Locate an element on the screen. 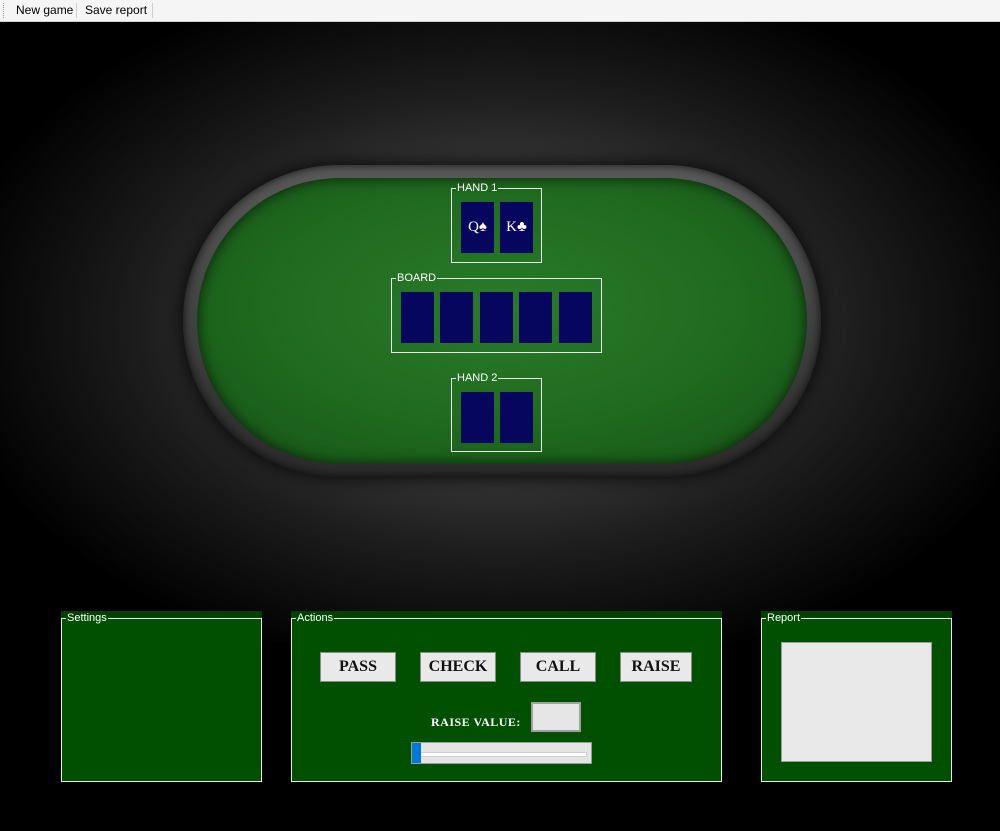 The width and height of the screenshot is (1000, 831). raise-slider is located at coordinates (501, 753).